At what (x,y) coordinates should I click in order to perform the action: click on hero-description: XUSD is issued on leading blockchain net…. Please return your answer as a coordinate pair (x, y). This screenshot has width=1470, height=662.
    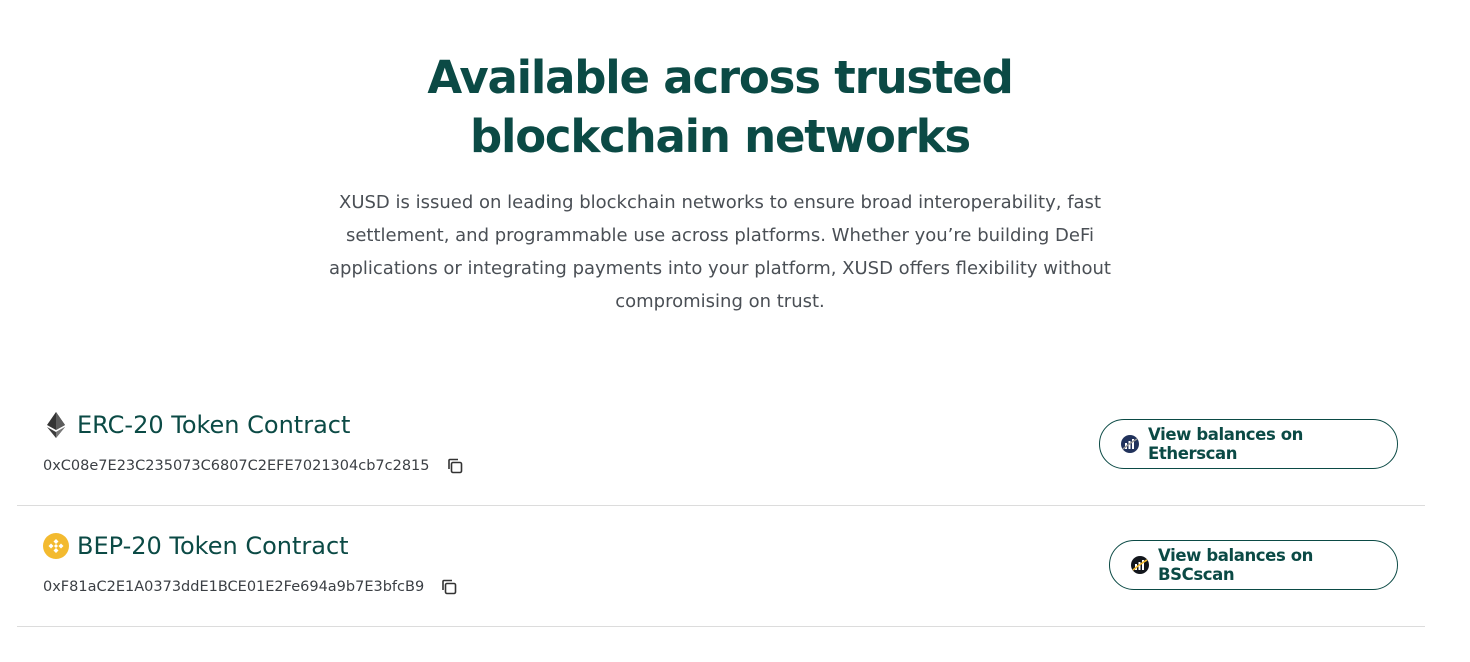
    Looking at the image, I should click on (720, 252).